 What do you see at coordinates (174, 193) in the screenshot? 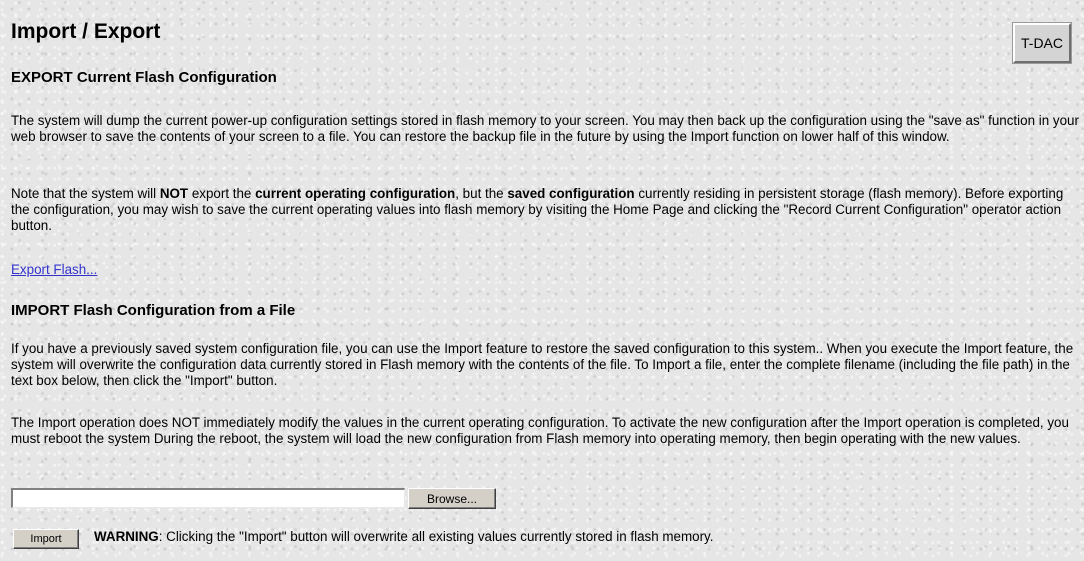
I see `export-note-not: NOT` at bounding box center [174, 193].